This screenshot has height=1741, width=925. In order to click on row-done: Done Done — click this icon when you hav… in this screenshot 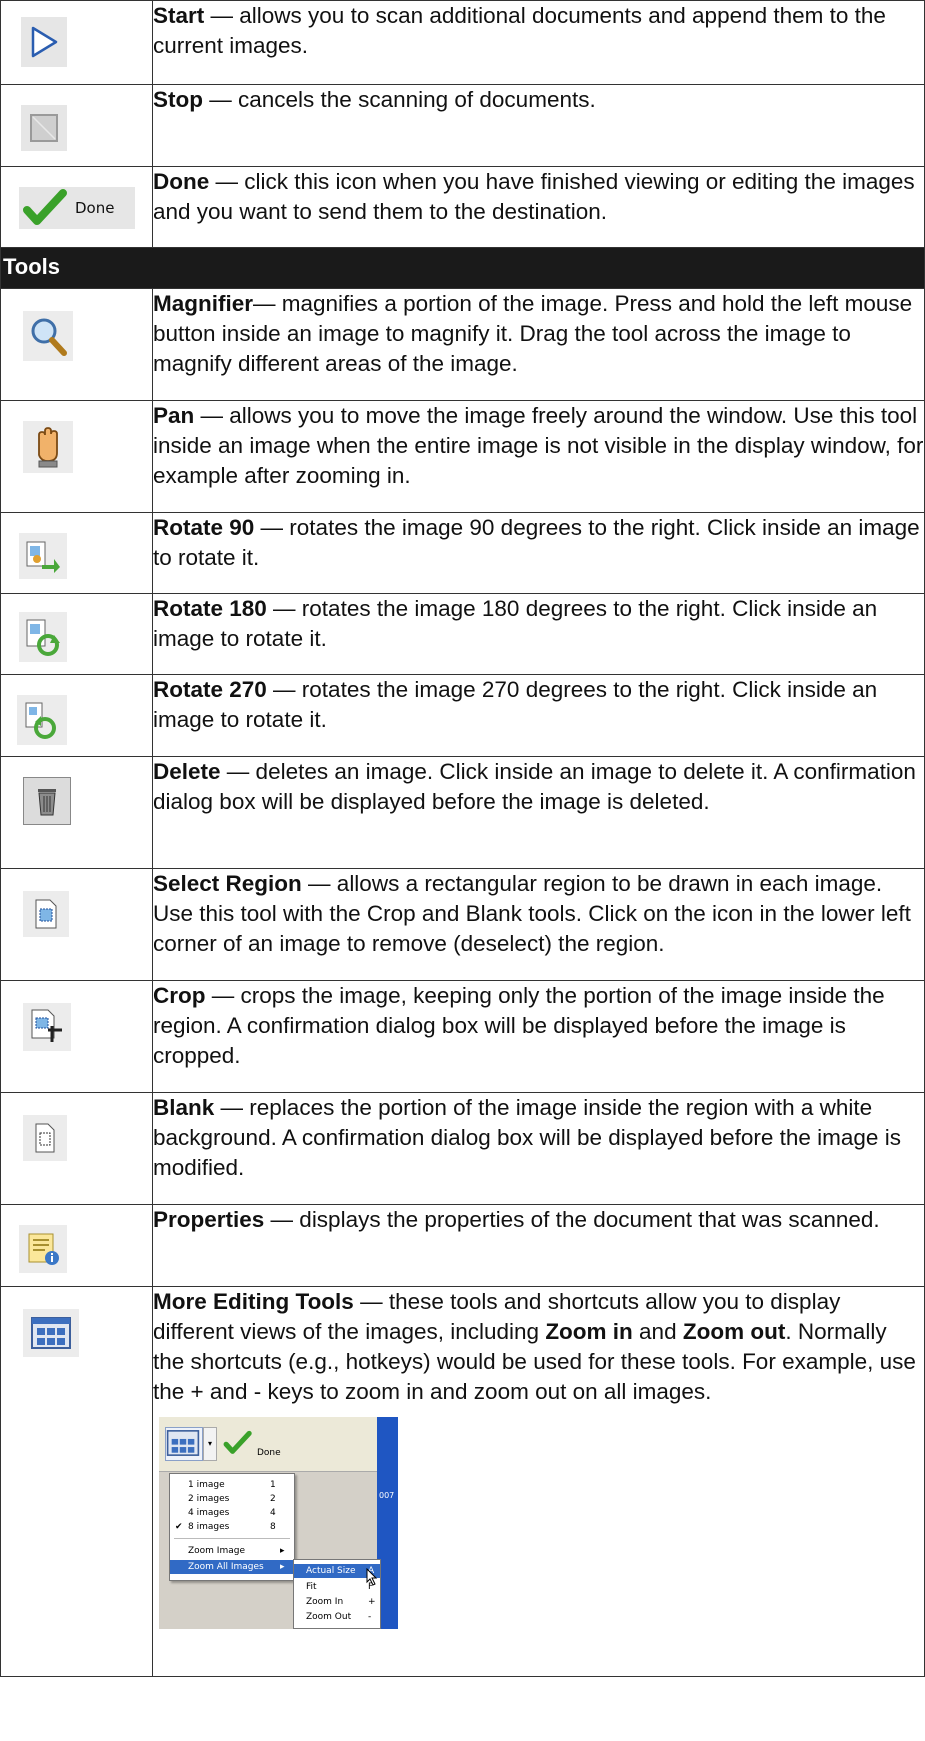, I will do `click(462, 207)`.